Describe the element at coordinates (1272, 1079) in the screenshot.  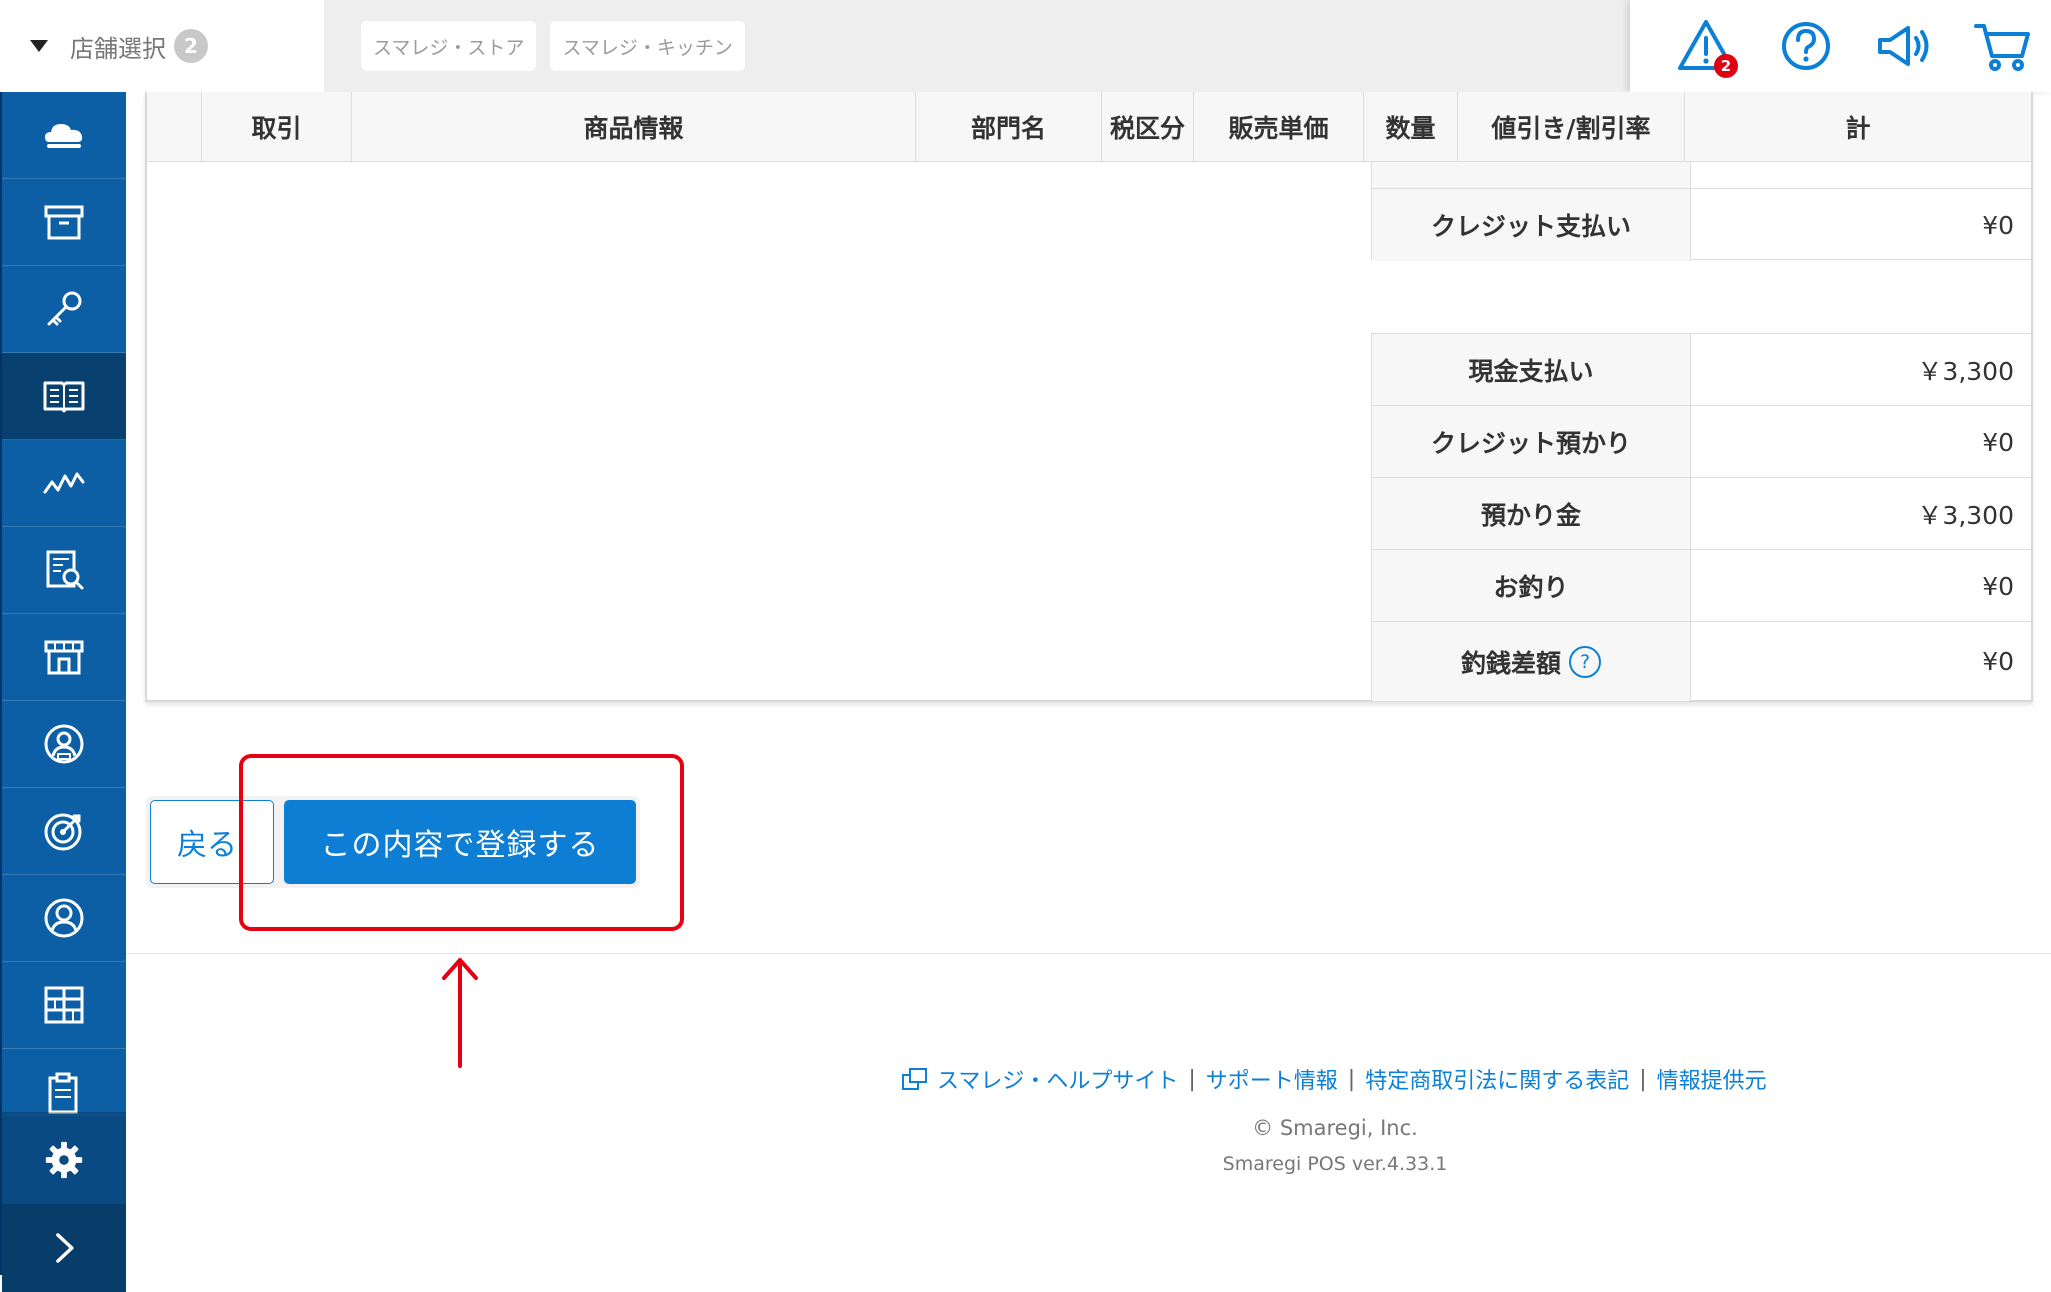
I see `footer-link-support: サポート情報` at that location.